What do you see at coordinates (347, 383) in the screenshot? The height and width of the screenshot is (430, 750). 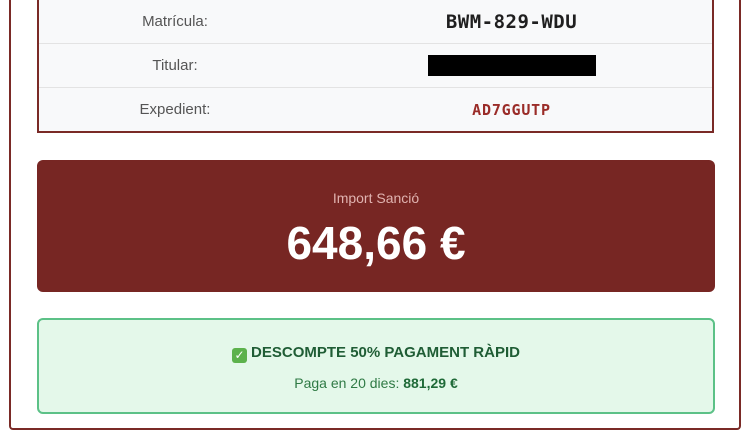 I see `discount-sub-prefix: Paga en 20 dies:` at bounding box center [347, 383].